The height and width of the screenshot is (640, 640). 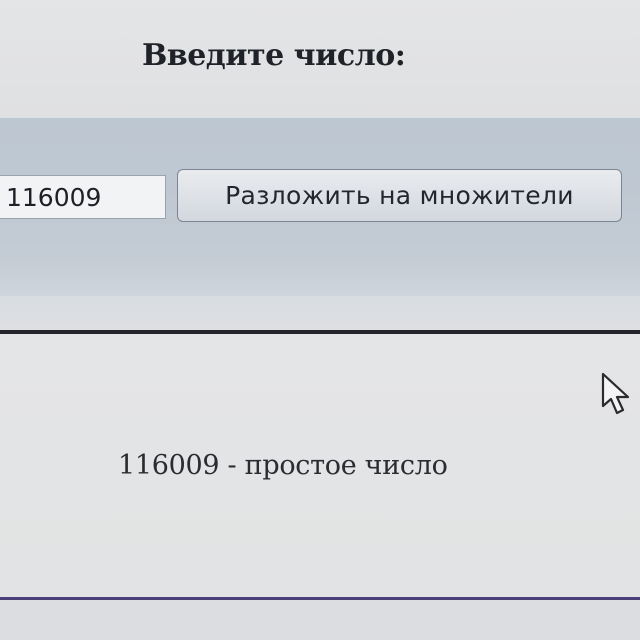 I want to click on number-input, so click(x=83, y=197).